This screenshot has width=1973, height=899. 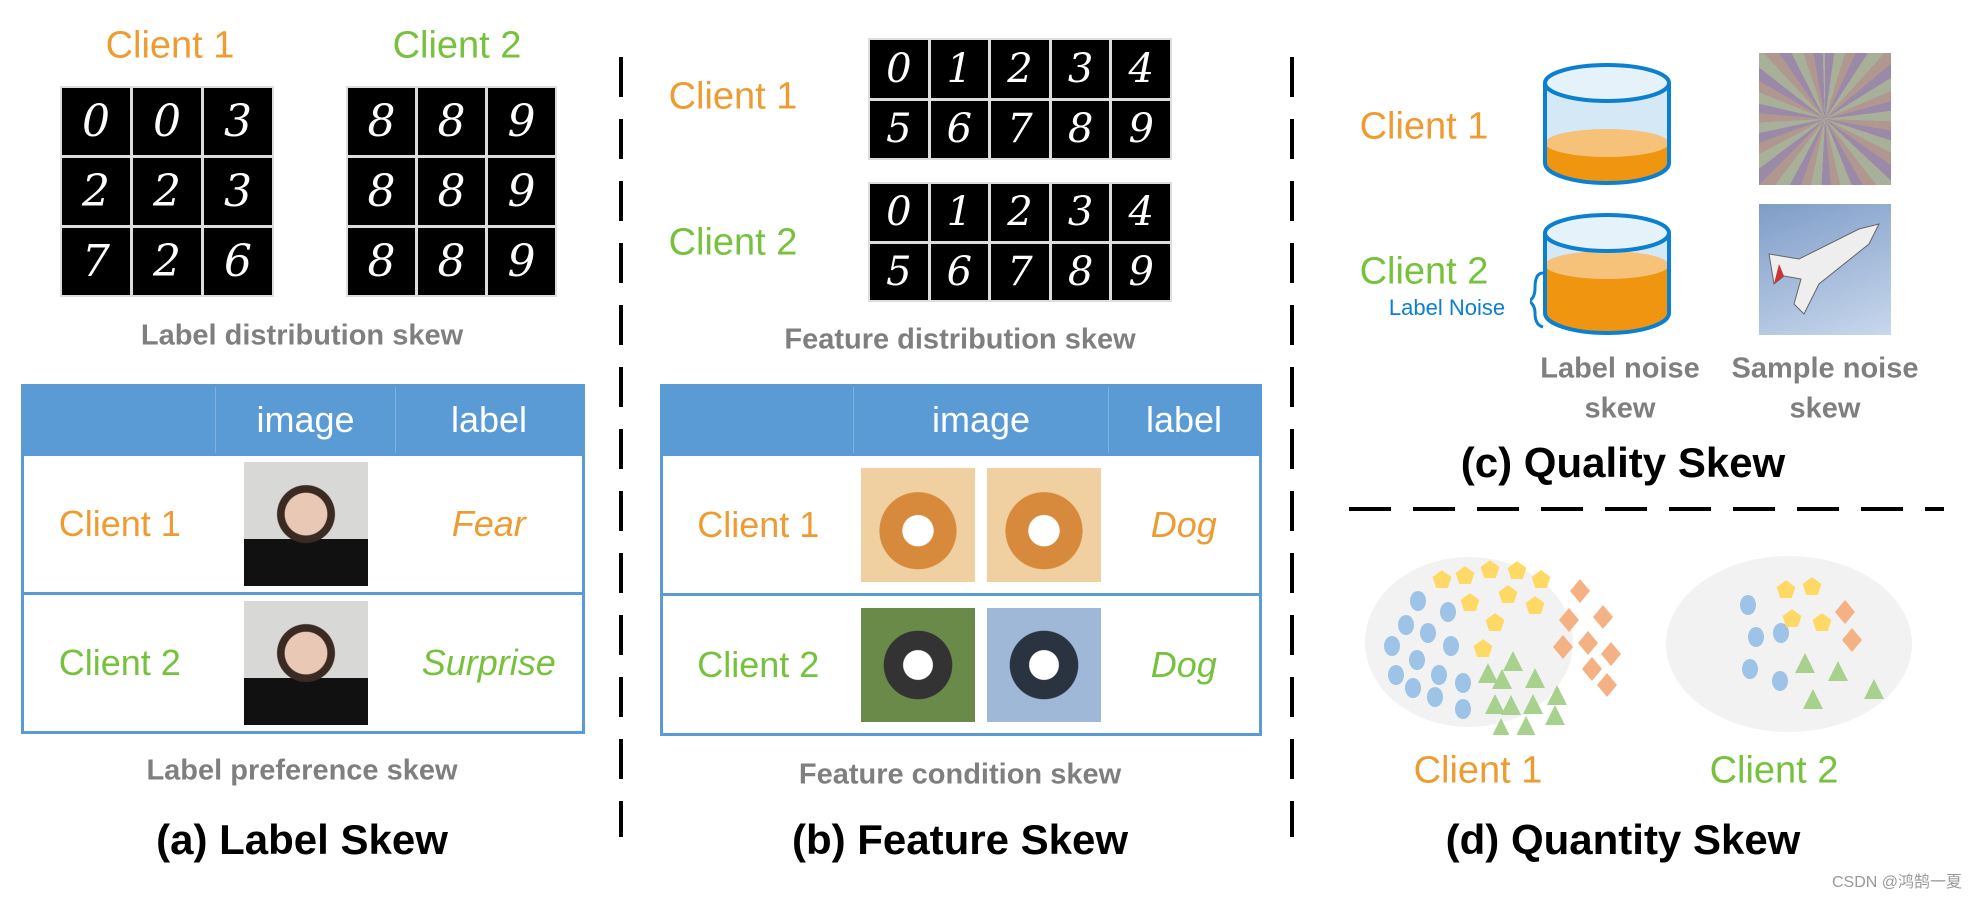 I want to click on label-noise-caption-line2: skew, so click(x=1620, y=408).